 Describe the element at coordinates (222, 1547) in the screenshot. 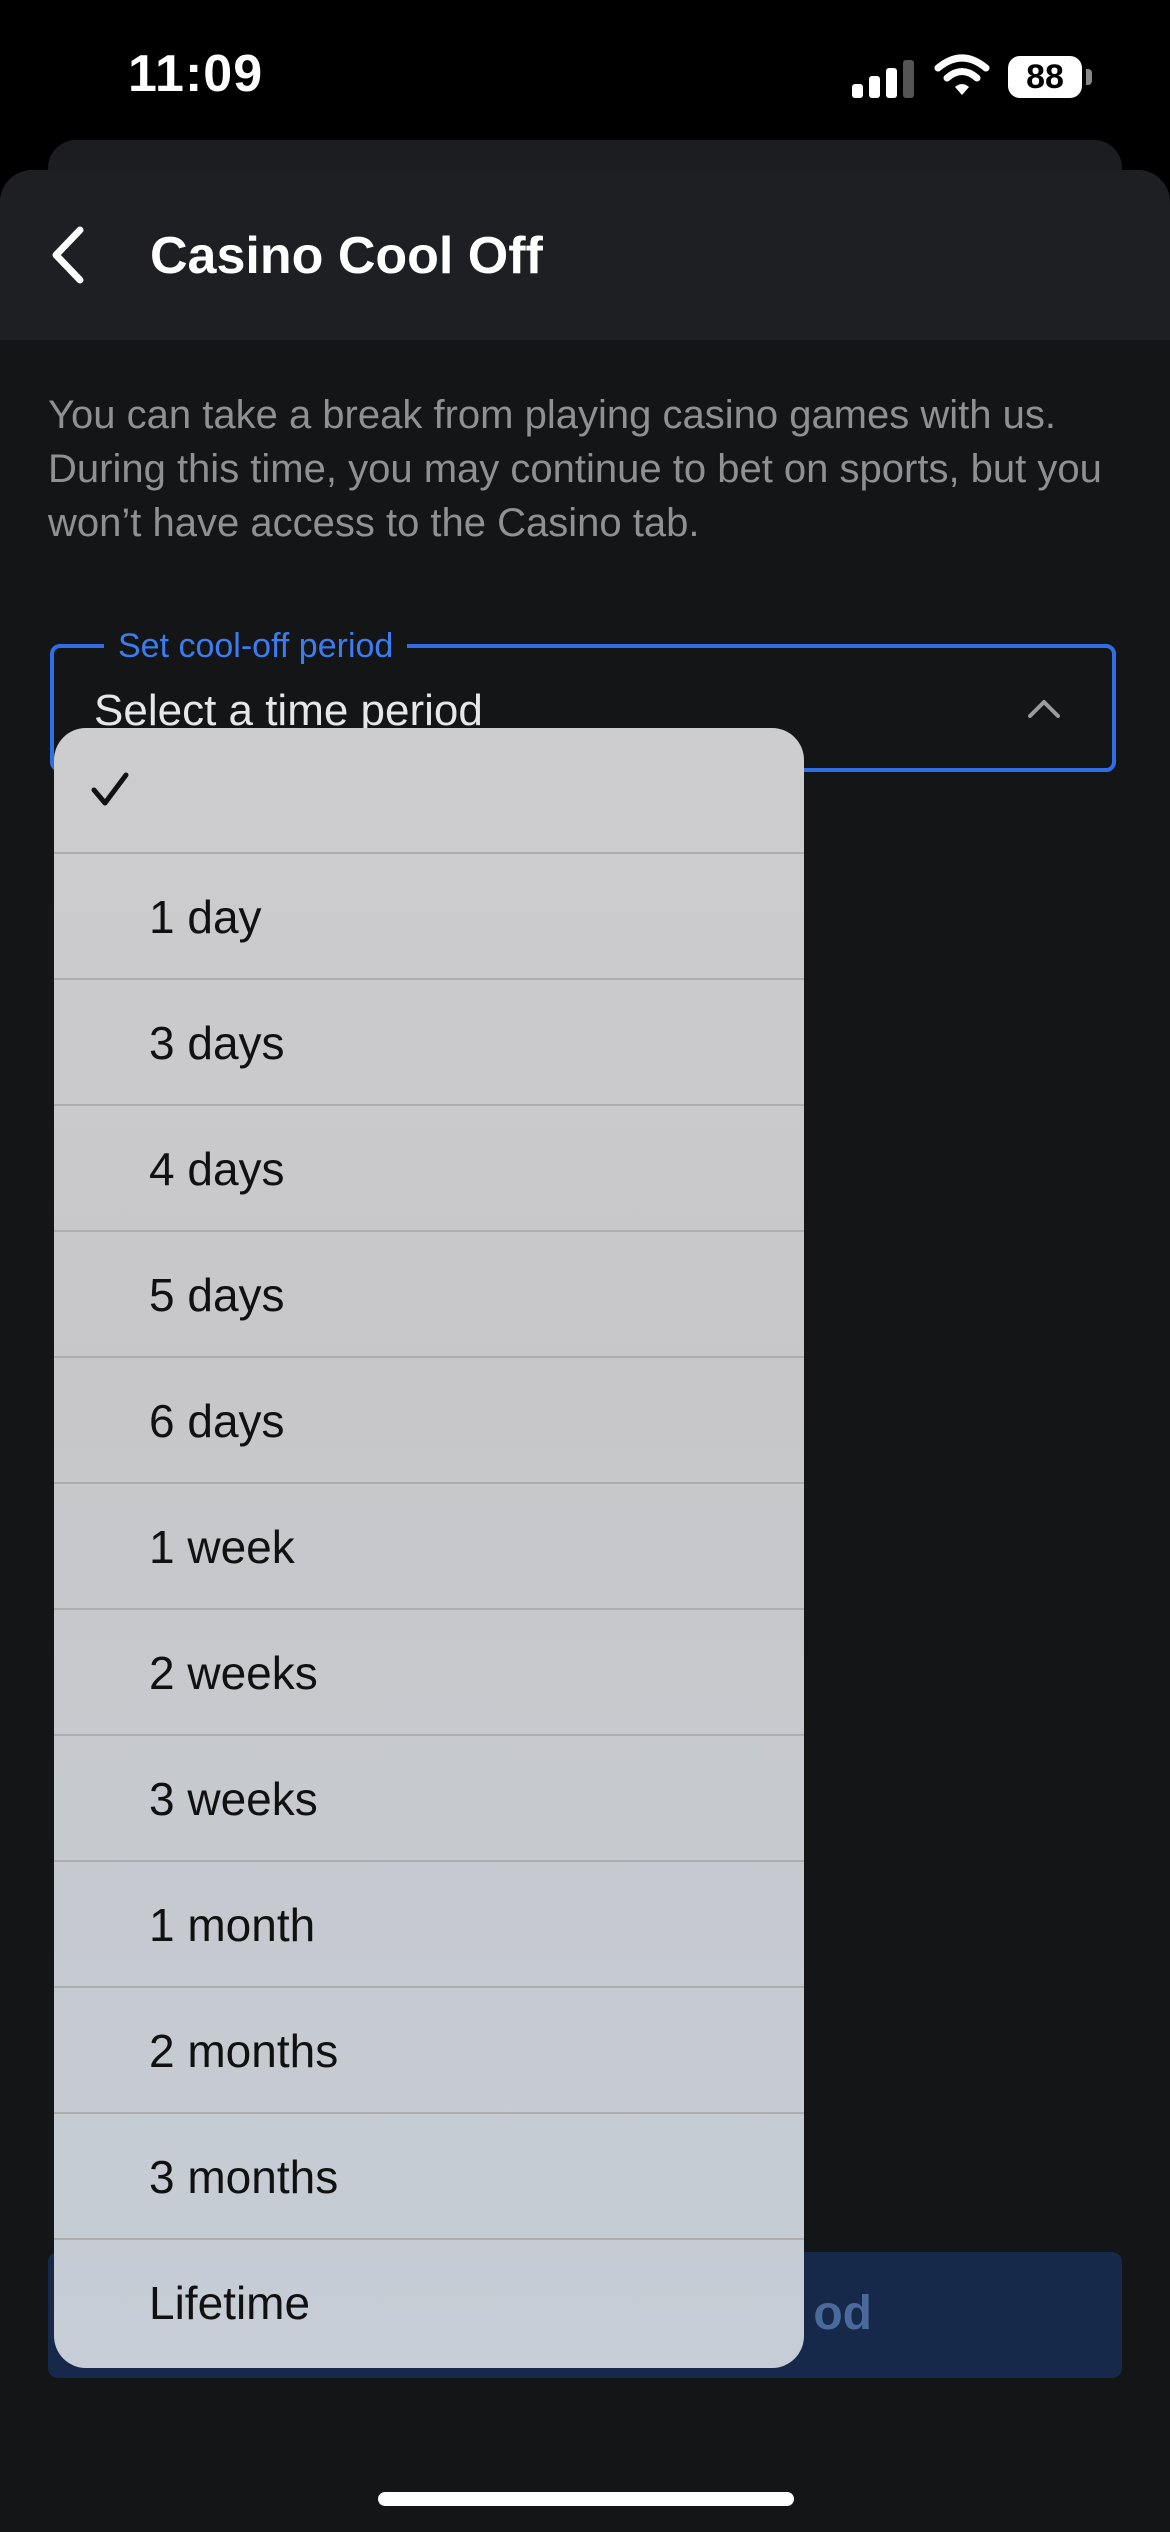

I see `dropdown-option-label: 1 week` at that location.